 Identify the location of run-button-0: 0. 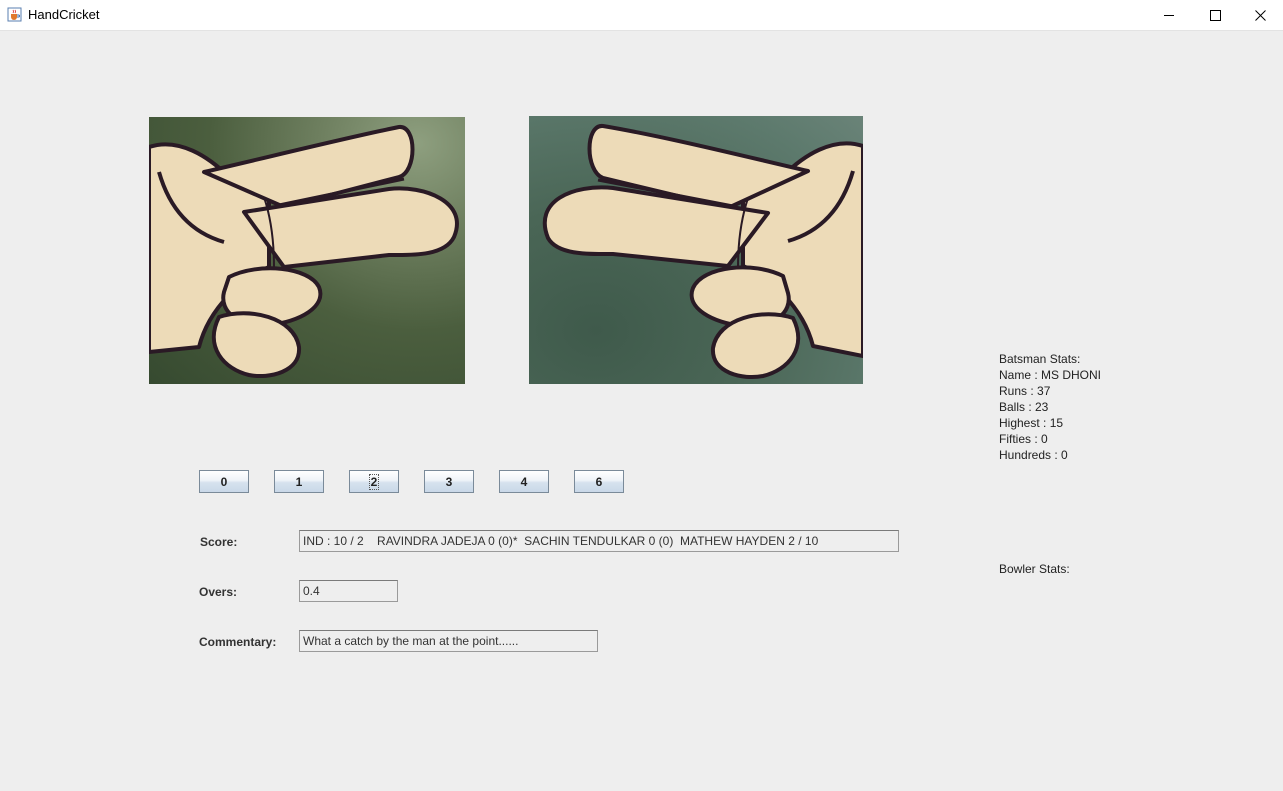
(224, 481).